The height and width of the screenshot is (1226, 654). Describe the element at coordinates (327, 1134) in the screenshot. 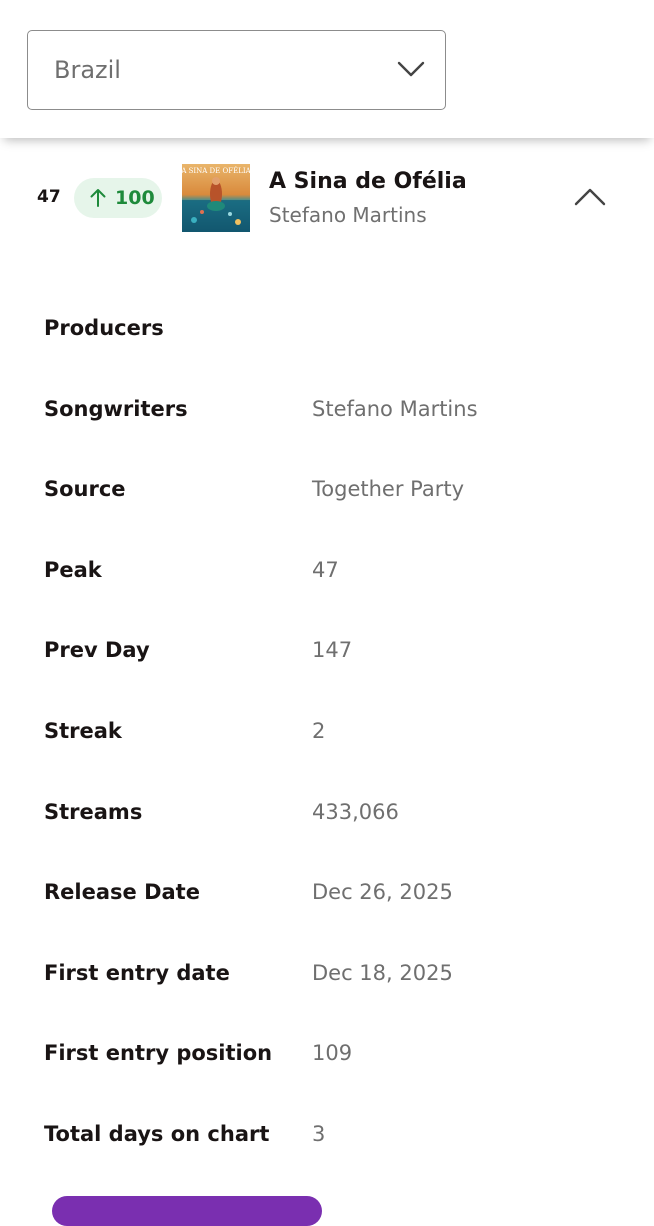

I see `detail-row-total-days: Total days on chart 3` at that location.